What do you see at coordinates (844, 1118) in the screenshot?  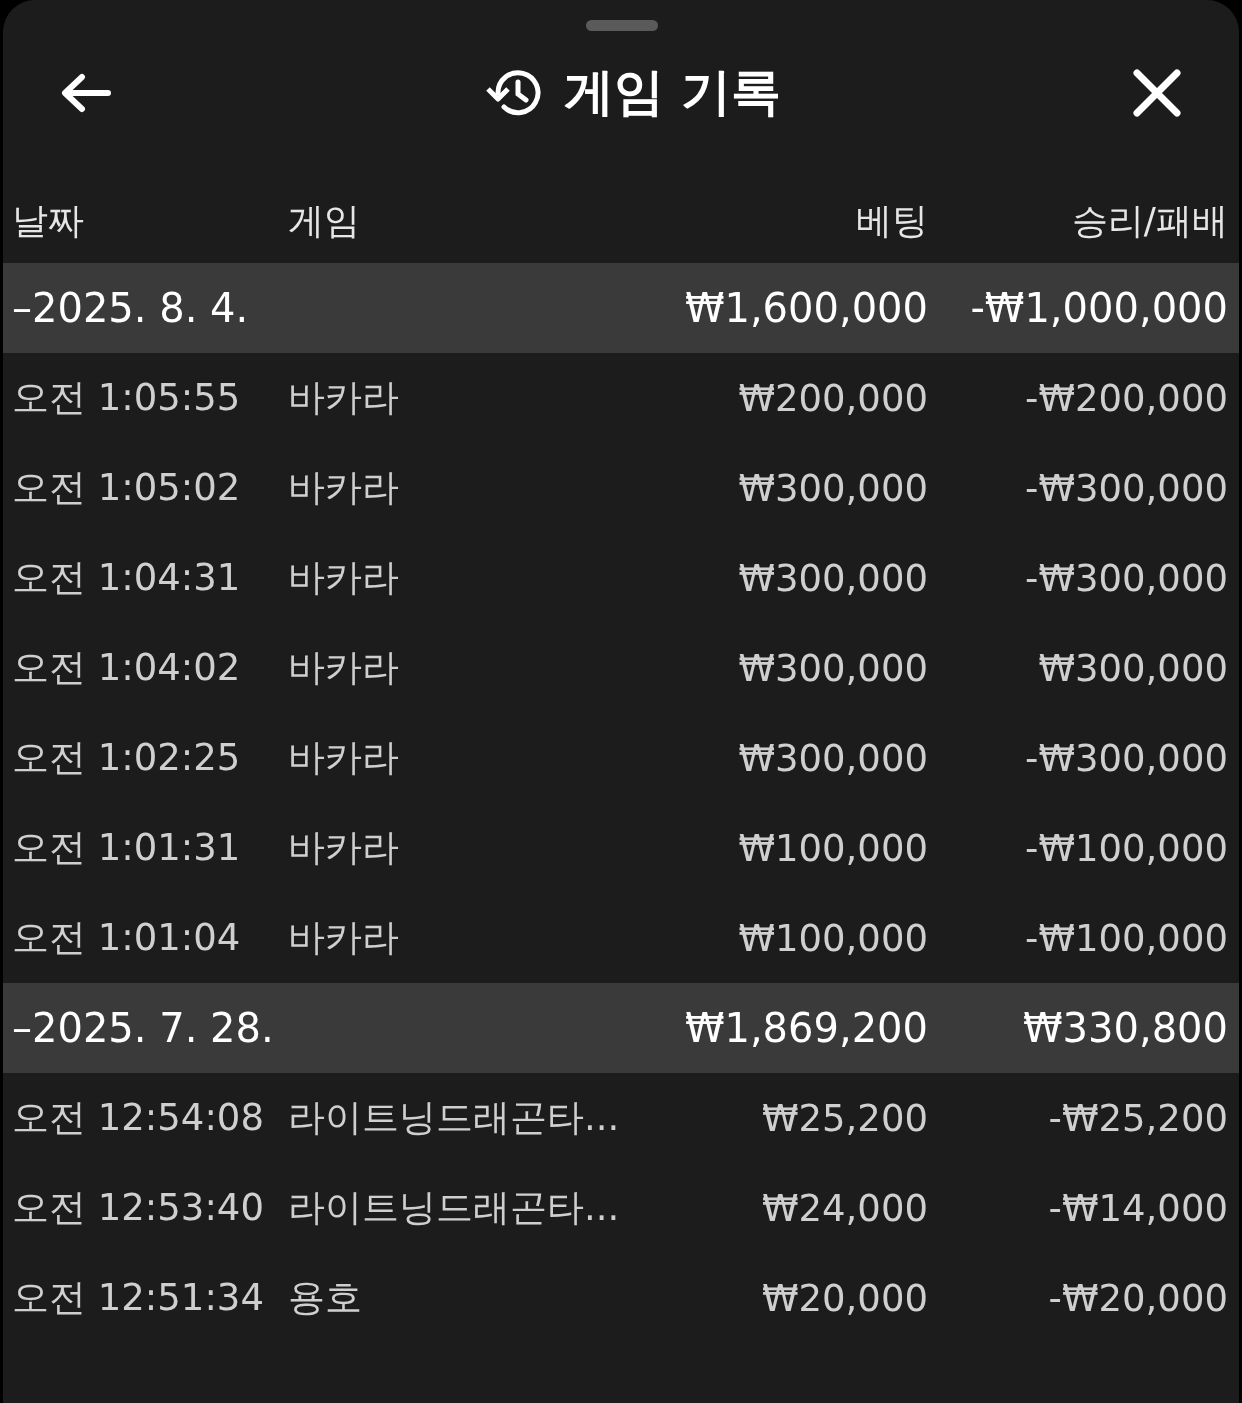 I see `bet-cell-text: ₩25,200` at bounding box center [844, 1118].